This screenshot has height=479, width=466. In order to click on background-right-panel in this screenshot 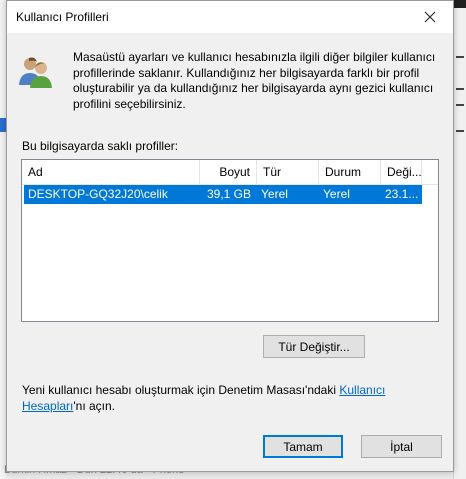, I will do `click(459, 239)`.